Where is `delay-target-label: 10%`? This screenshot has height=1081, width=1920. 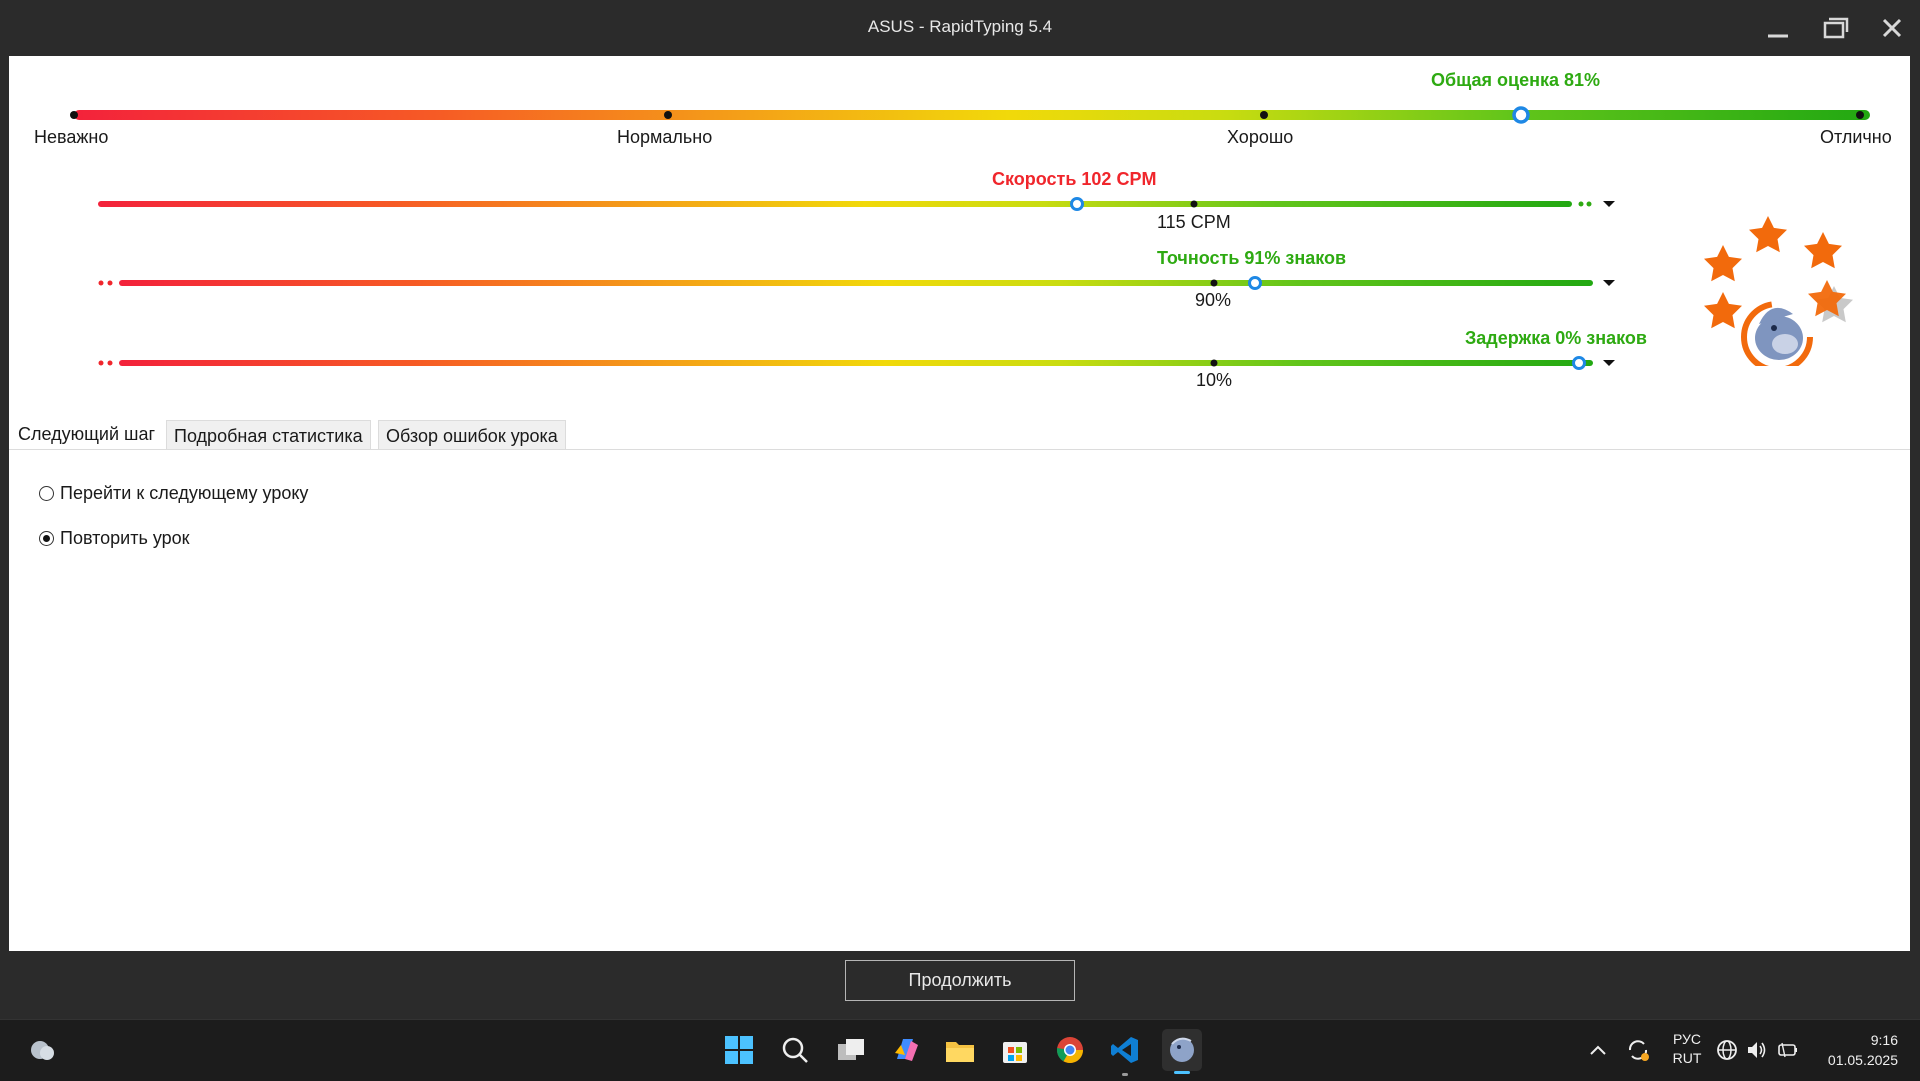
delay-target-label: 10% is located at coordinates (1214, 380).